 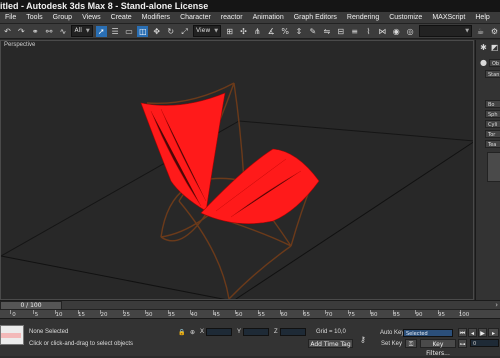 I want to click on layer-manager-icon: ≡, so click(x=354, y=31).